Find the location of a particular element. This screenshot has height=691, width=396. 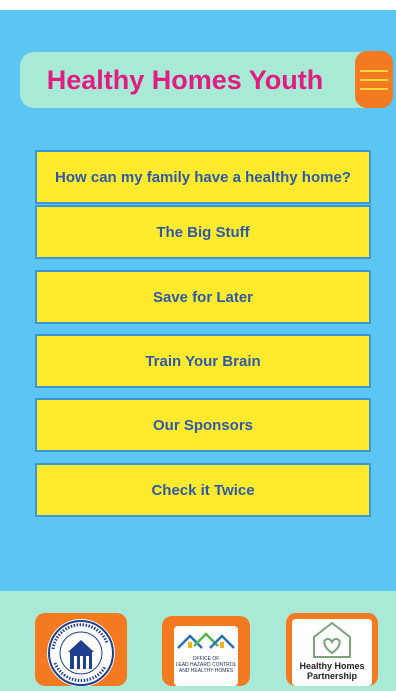

nav-button-label: The Big Stuff is located at coordinates (203, 232).